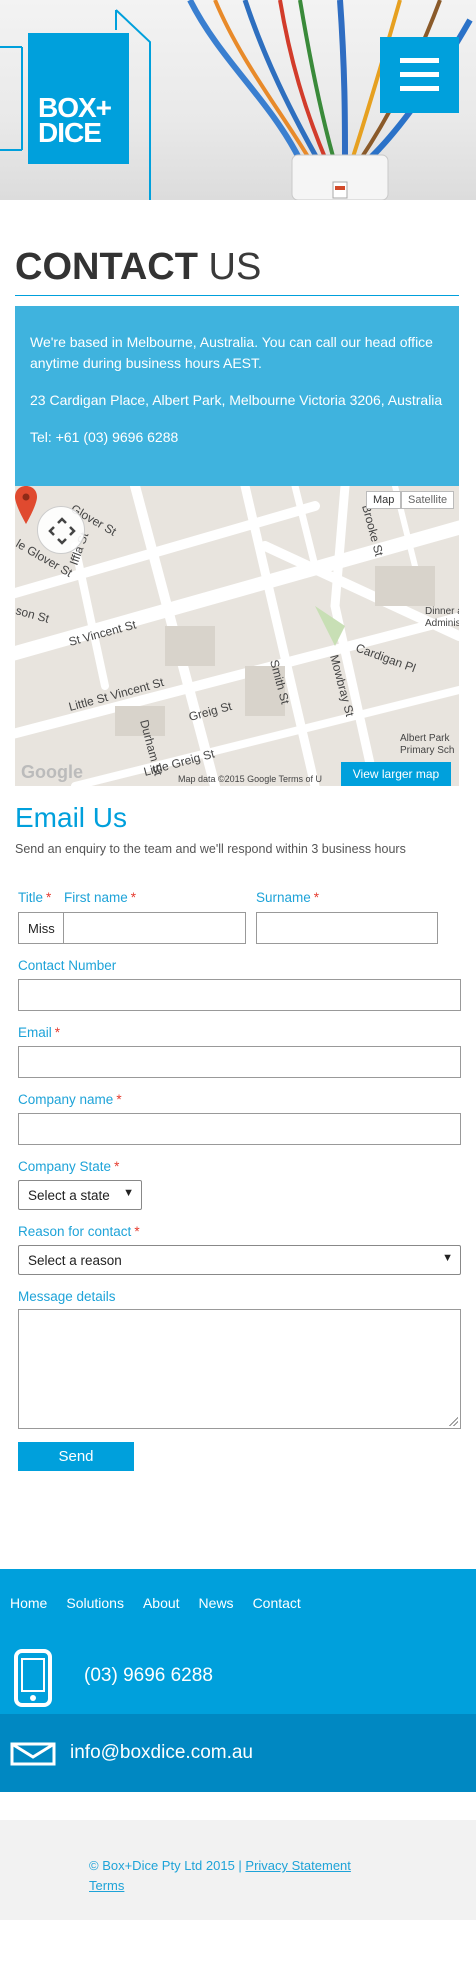 The image size is (476, 1970). Describe the element at coordinates (69, 1166) in the screenshot. I see `company-state-label: Company State *` at that location.